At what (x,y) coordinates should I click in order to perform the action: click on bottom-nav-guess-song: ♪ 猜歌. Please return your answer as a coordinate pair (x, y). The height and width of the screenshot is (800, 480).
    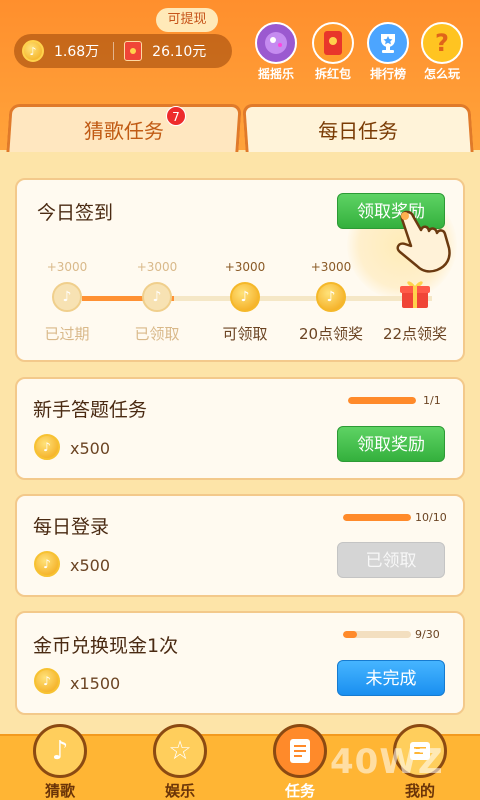
    Looking at the image, I should click on (60, 762).